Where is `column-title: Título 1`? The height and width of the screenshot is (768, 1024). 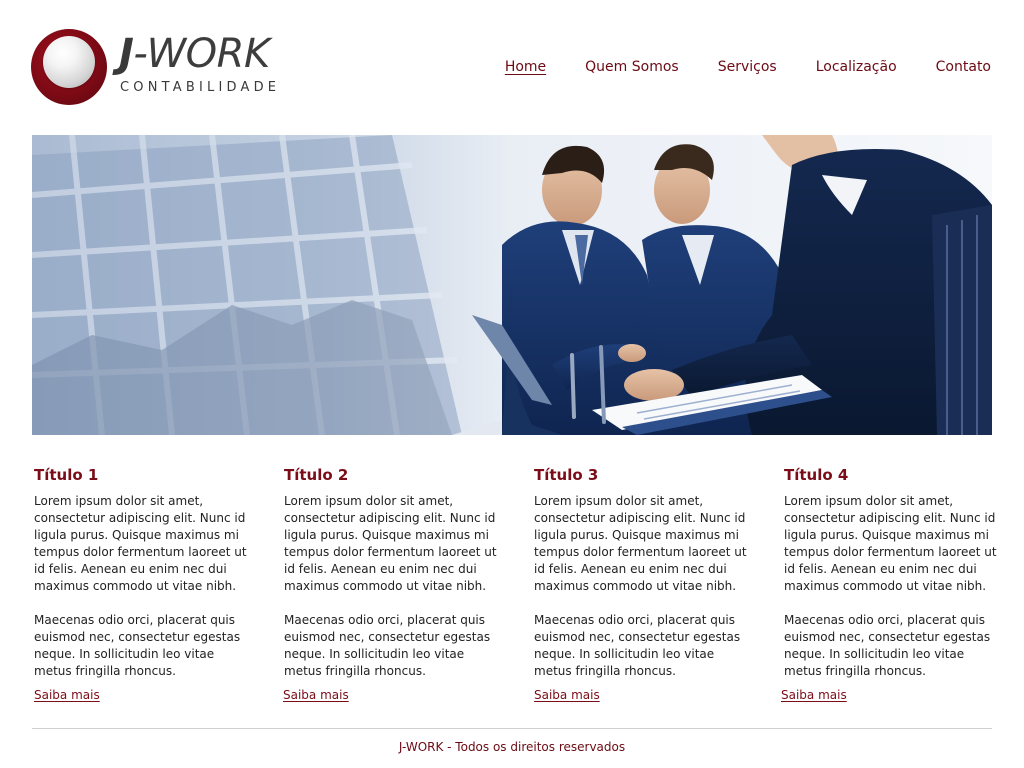
column-title: Título 1 is located at coordinates (66, 475).